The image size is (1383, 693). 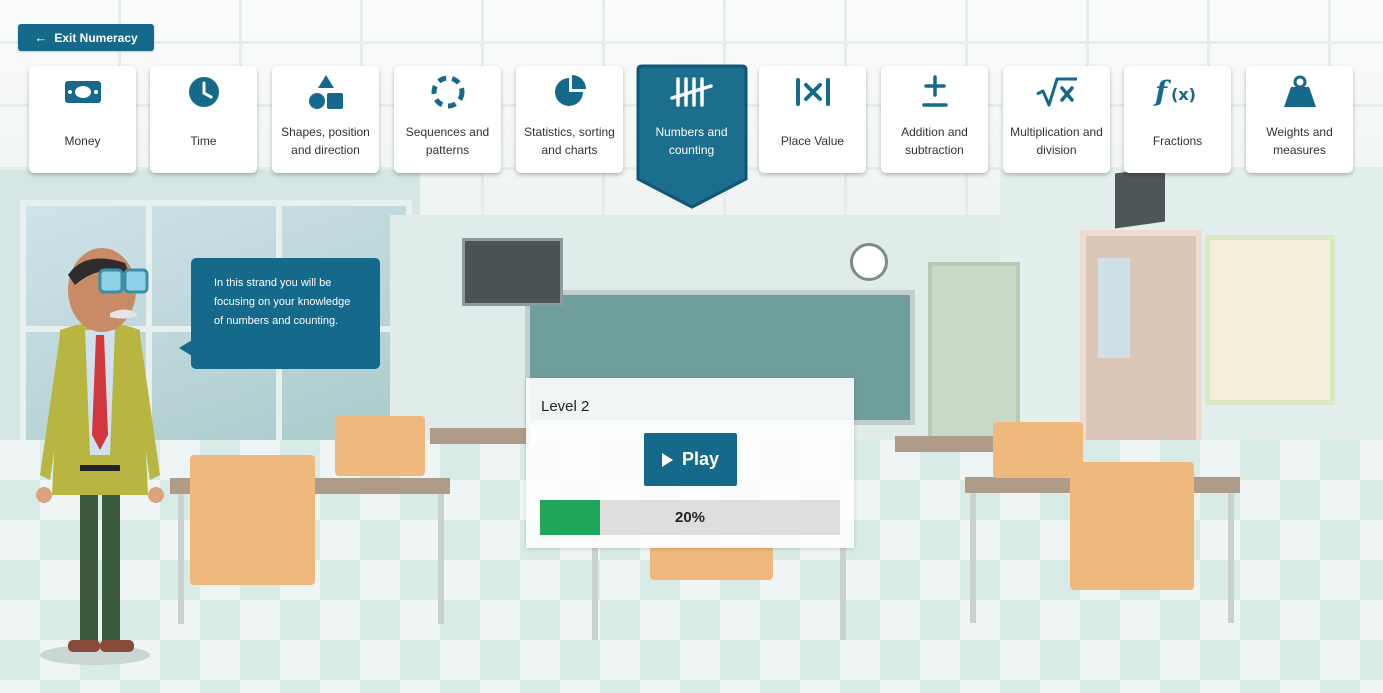 What do you see at coordinates (325, 141) in the screenshot?
I see `strand-label: Shapes, position and direction` at bounding box center [325, 141].